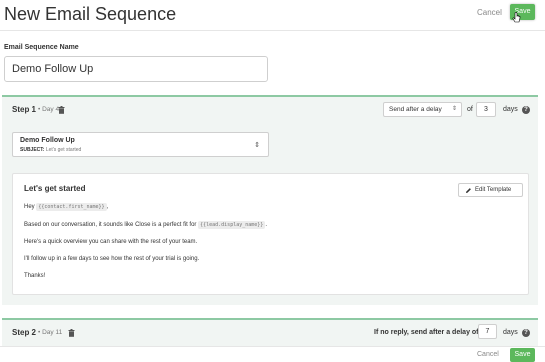  I want to click on cancel-button: Cancel, so click(489, 12).